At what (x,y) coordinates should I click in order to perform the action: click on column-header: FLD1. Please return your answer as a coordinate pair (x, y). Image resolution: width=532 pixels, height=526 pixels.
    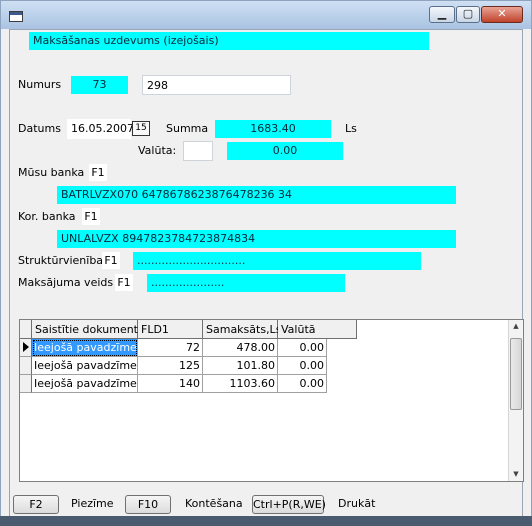
    Looking at the image, I should click on (170, 329).